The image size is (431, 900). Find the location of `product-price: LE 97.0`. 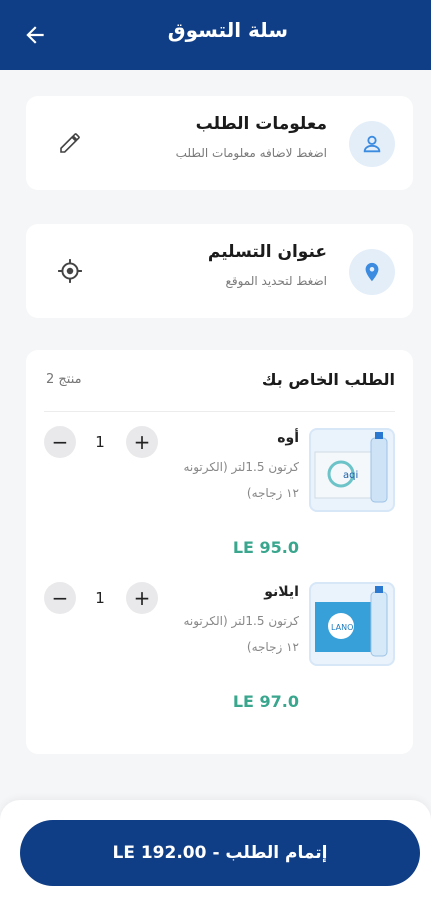

product-price: LE 97.0 is located at coordinates (265, 701).